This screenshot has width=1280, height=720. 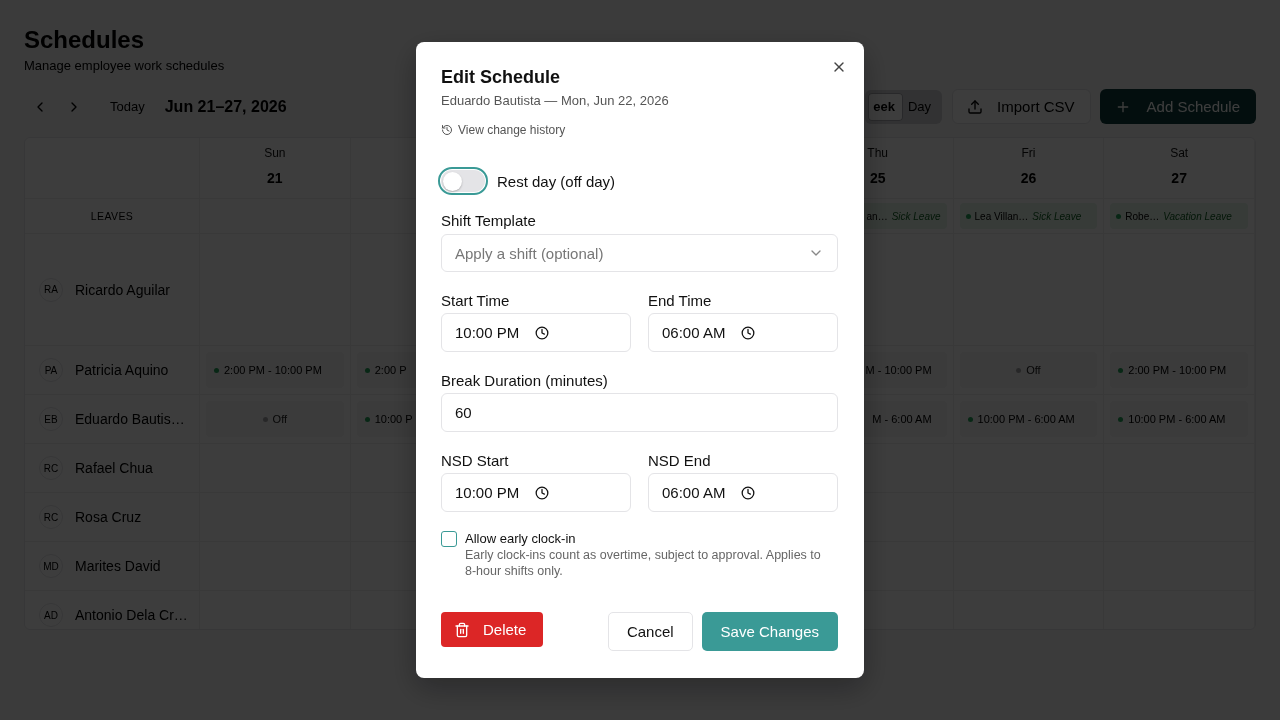 What do you see at coordinates (492, 629) in the screenshot?
I see `delete-button: Delete` at bounding box center [492, 629].